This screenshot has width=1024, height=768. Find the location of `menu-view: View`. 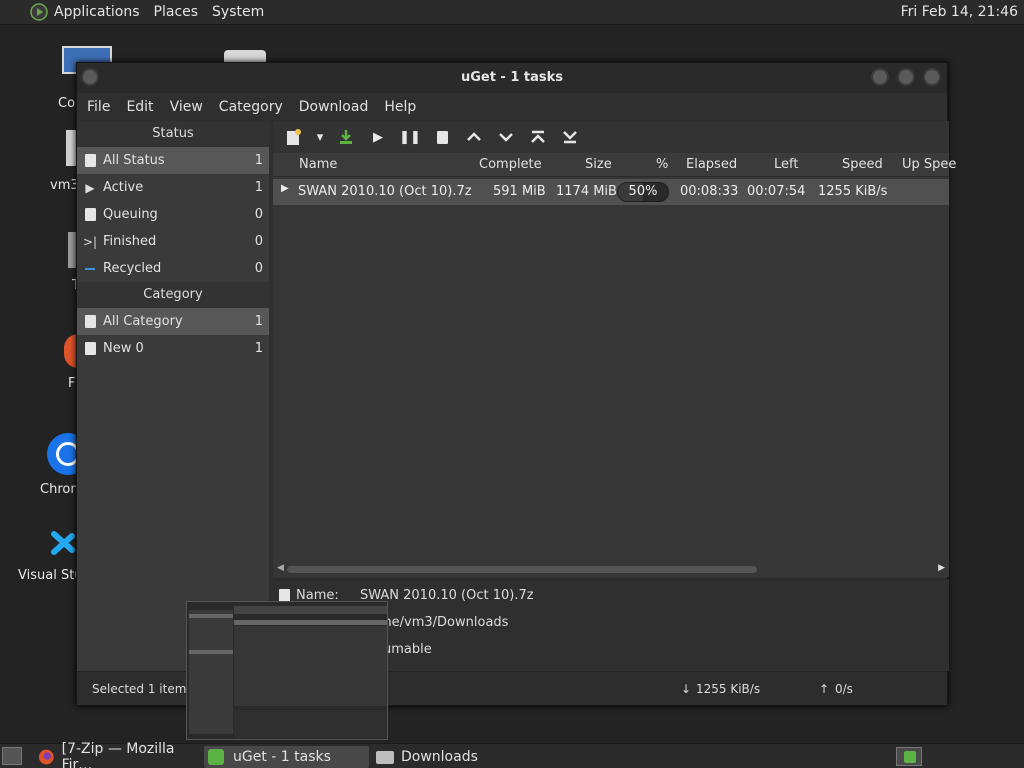

menu-view: View is located at coordinates (186, 107).